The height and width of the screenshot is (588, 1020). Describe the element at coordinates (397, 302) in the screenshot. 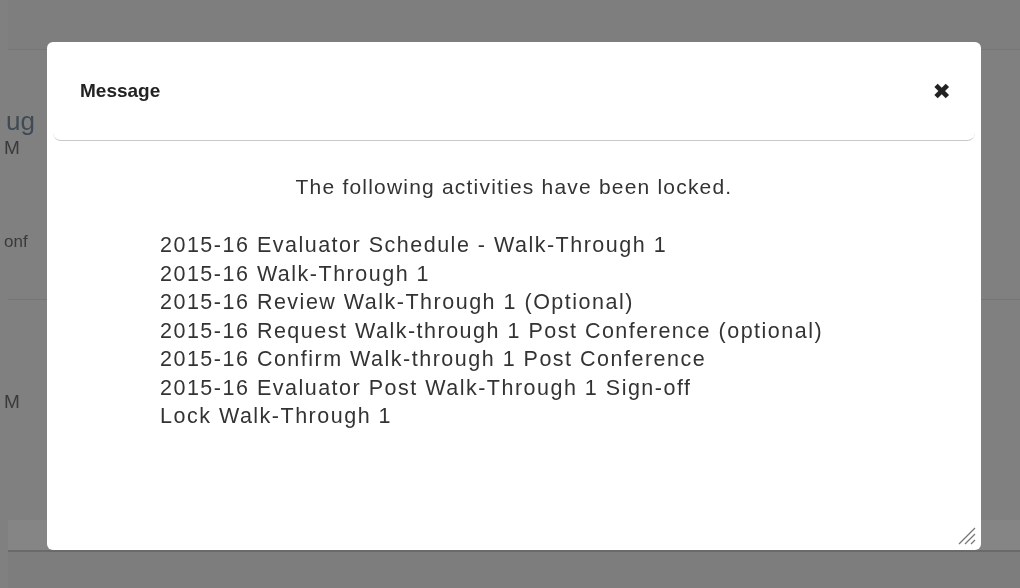

I see `activity-item: 2015-16 Review Walk-Through 1 (Optional)` at that location.